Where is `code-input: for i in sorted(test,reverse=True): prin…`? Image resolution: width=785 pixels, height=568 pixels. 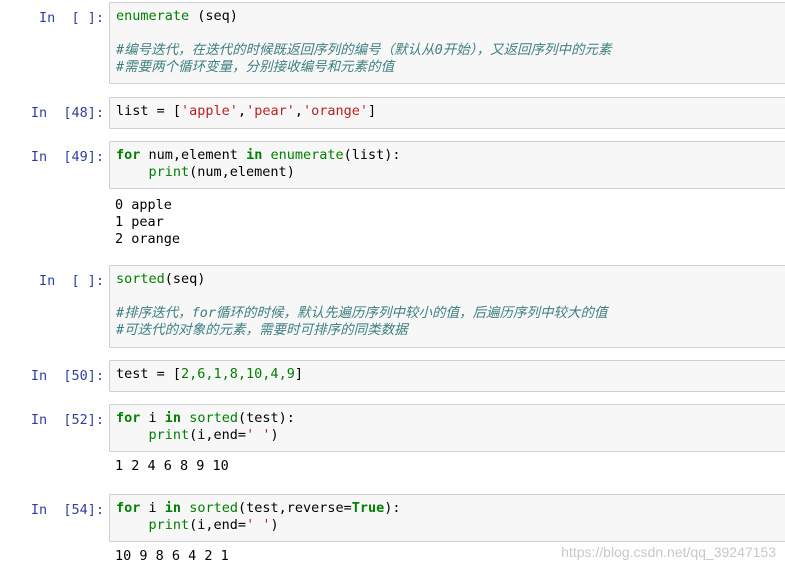
code-input: for i in sorted(test,reverse=True): prin… is located at coordinates (447, 518).